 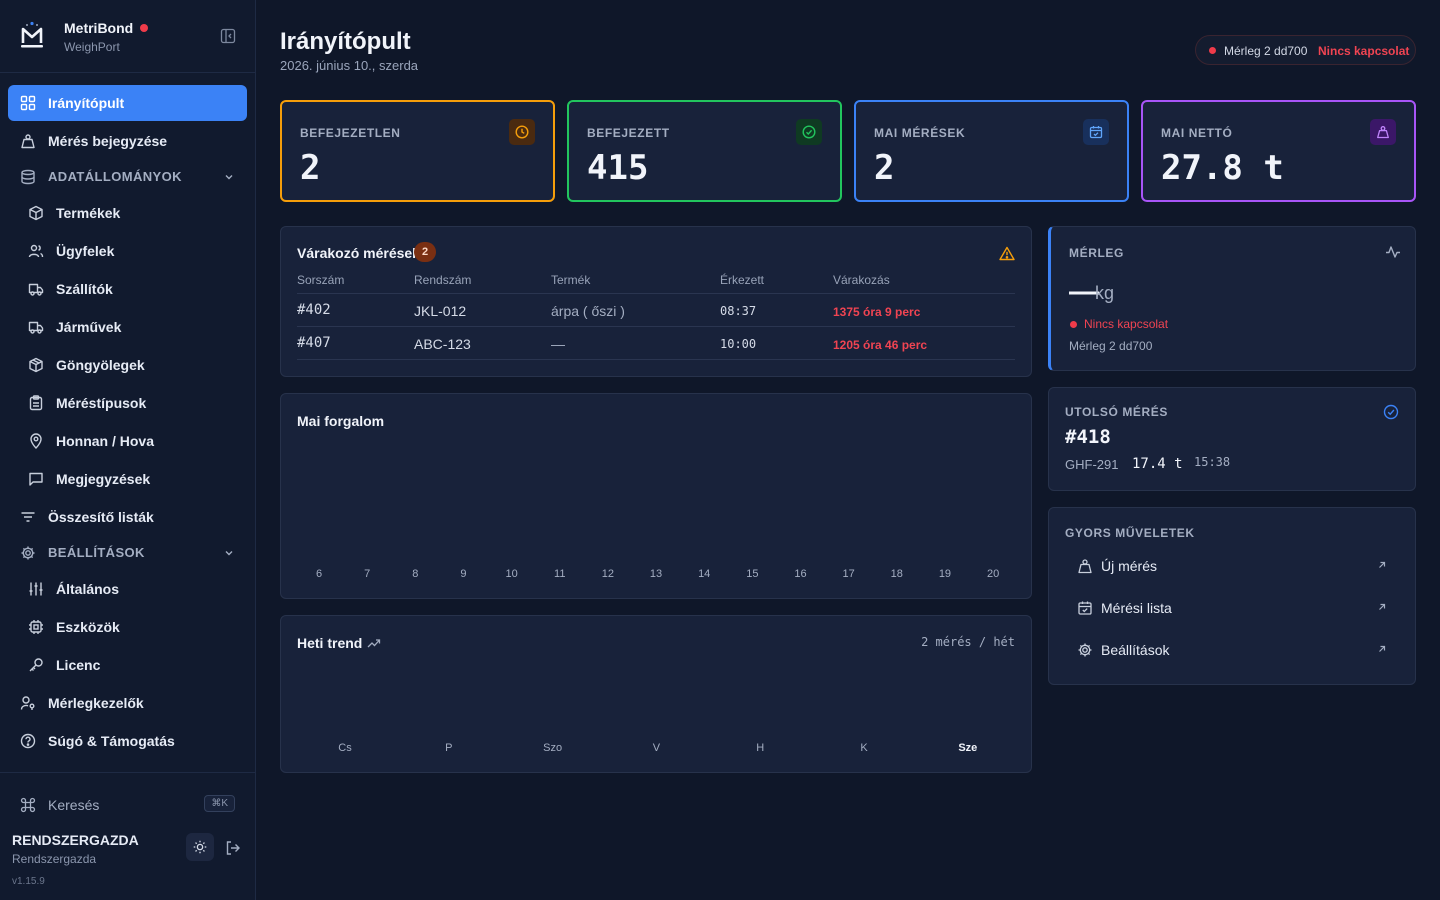 I want to click on page-title: Irányítópult, so click(x=345, y=41).